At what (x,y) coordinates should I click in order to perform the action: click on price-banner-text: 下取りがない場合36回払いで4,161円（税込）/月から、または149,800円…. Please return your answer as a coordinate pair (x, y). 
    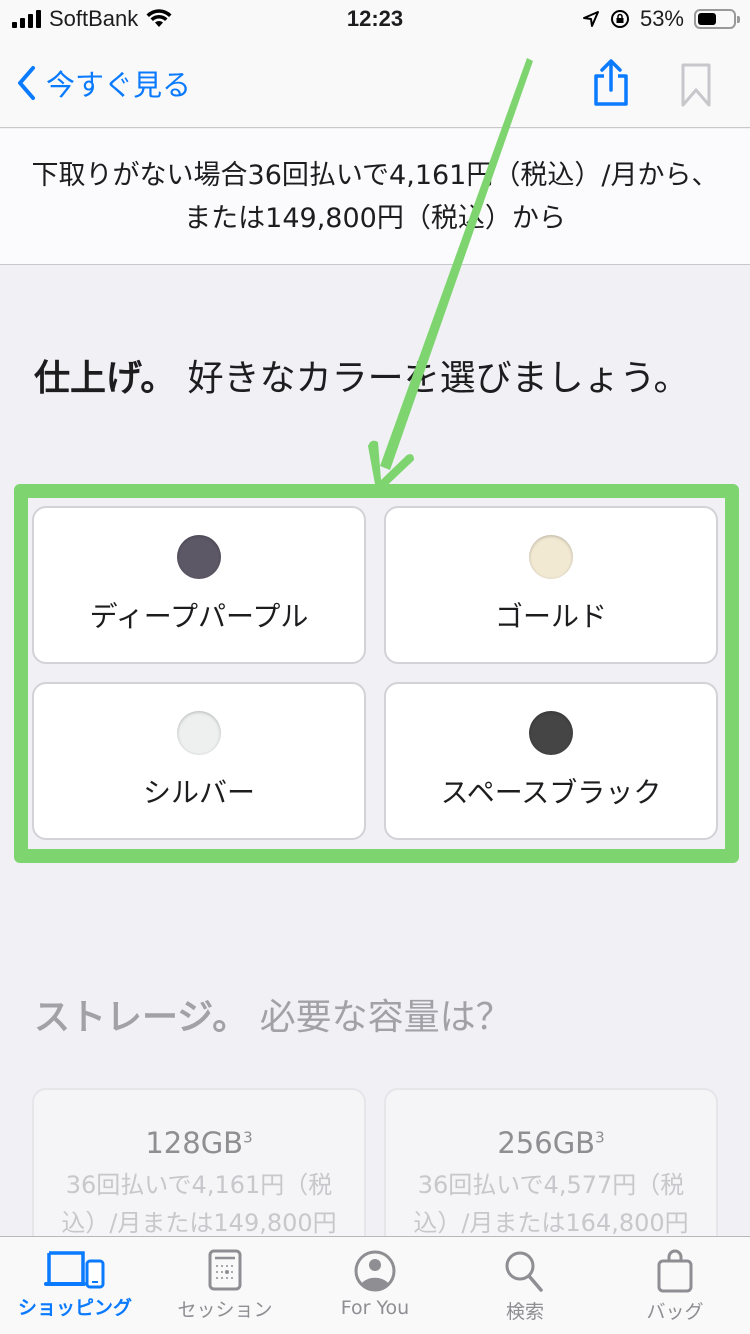
    Looking at the image, I should click on (375, 196).